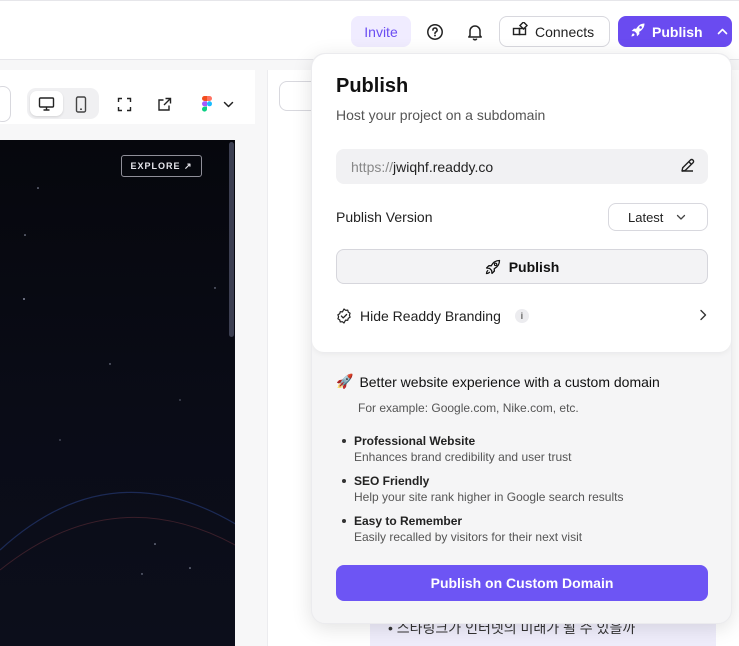 The image size is (739, 646). What do you see at coordinates (522, 166) in the screenshot?
I see `subdomain-field: https://jwiqhf.readdy.co` at bounding box center [522, 166].